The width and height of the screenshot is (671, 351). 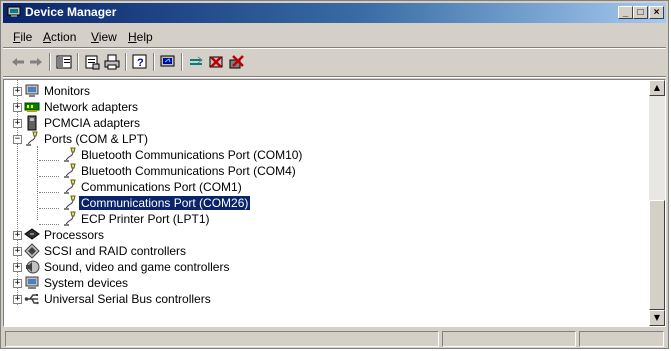 What do you see at coordinates (168, 62) in the screenshot?
I see `scan-hardware-changes-icon` at bounding box center [168, 62].